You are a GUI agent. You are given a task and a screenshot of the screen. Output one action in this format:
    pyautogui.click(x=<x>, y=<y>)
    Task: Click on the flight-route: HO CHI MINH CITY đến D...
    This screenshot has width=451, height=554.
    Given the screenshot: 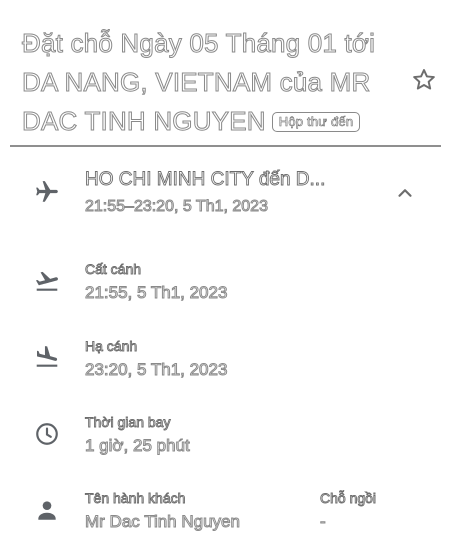 What is the action you would take?
    pyautogui.click(x=205, y=180)
    